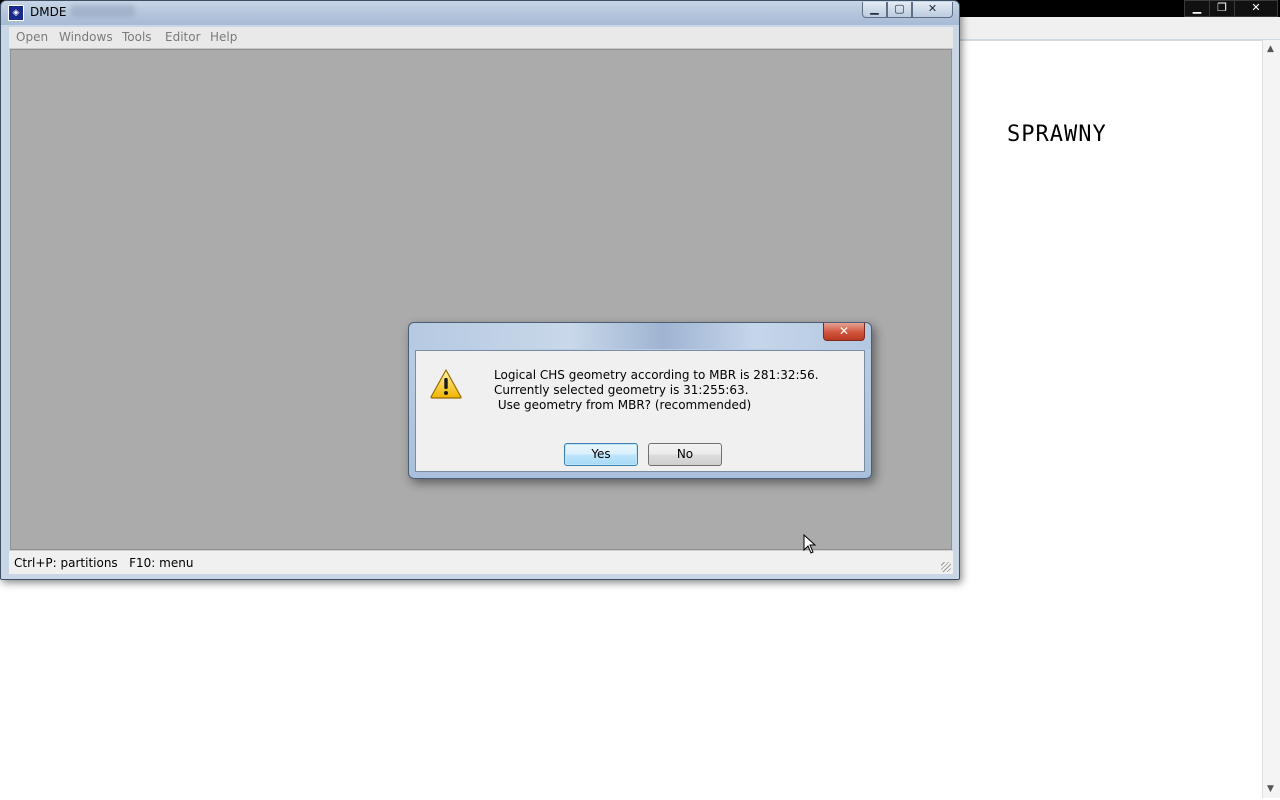 This screenshot has height=800, width=1280. I want to click on maximize-button: ▢, so click(899, 10).